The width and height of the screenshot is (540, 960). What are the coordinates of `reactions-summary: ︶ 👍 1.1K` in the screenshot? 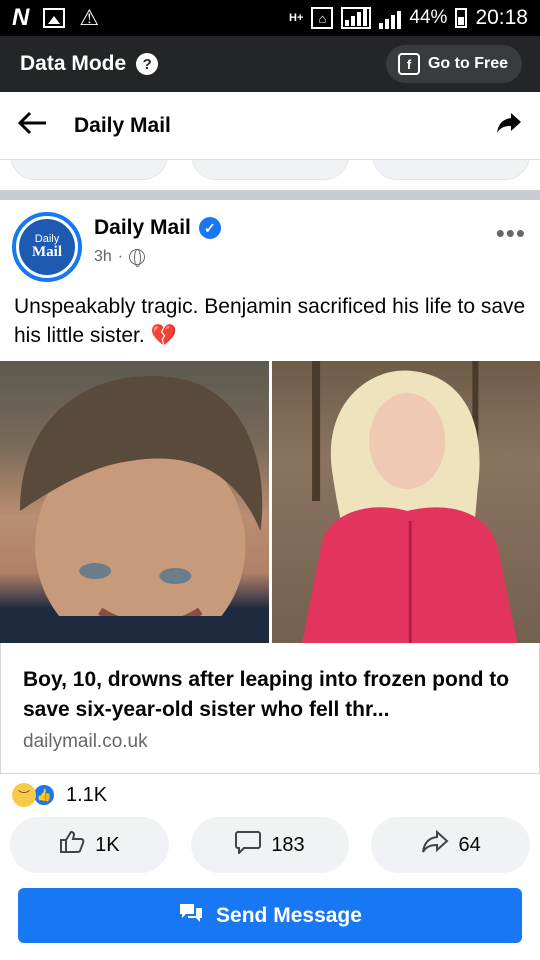 It's located at (59, 795).